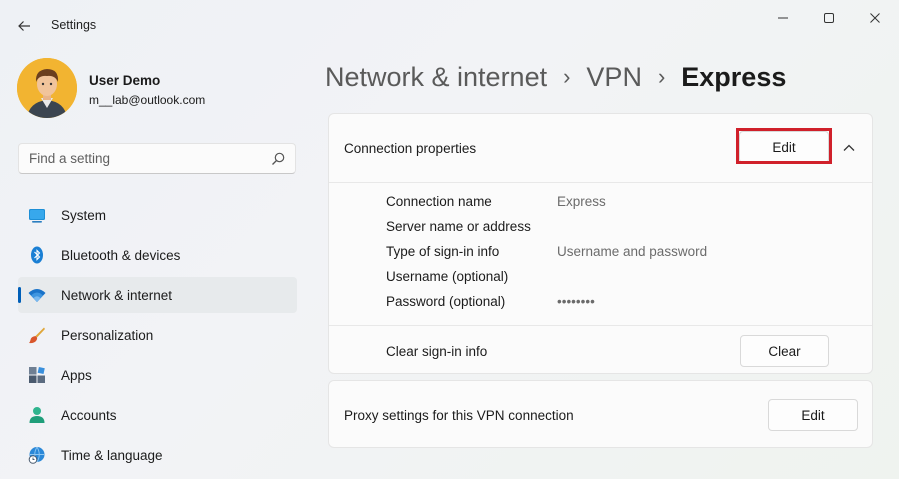 The width and height of the screenshot is (899, 479). Describe the element at coordinates (147, 100) in the screenshot. I see `user-email: m__lab@outlook.com` at that location.